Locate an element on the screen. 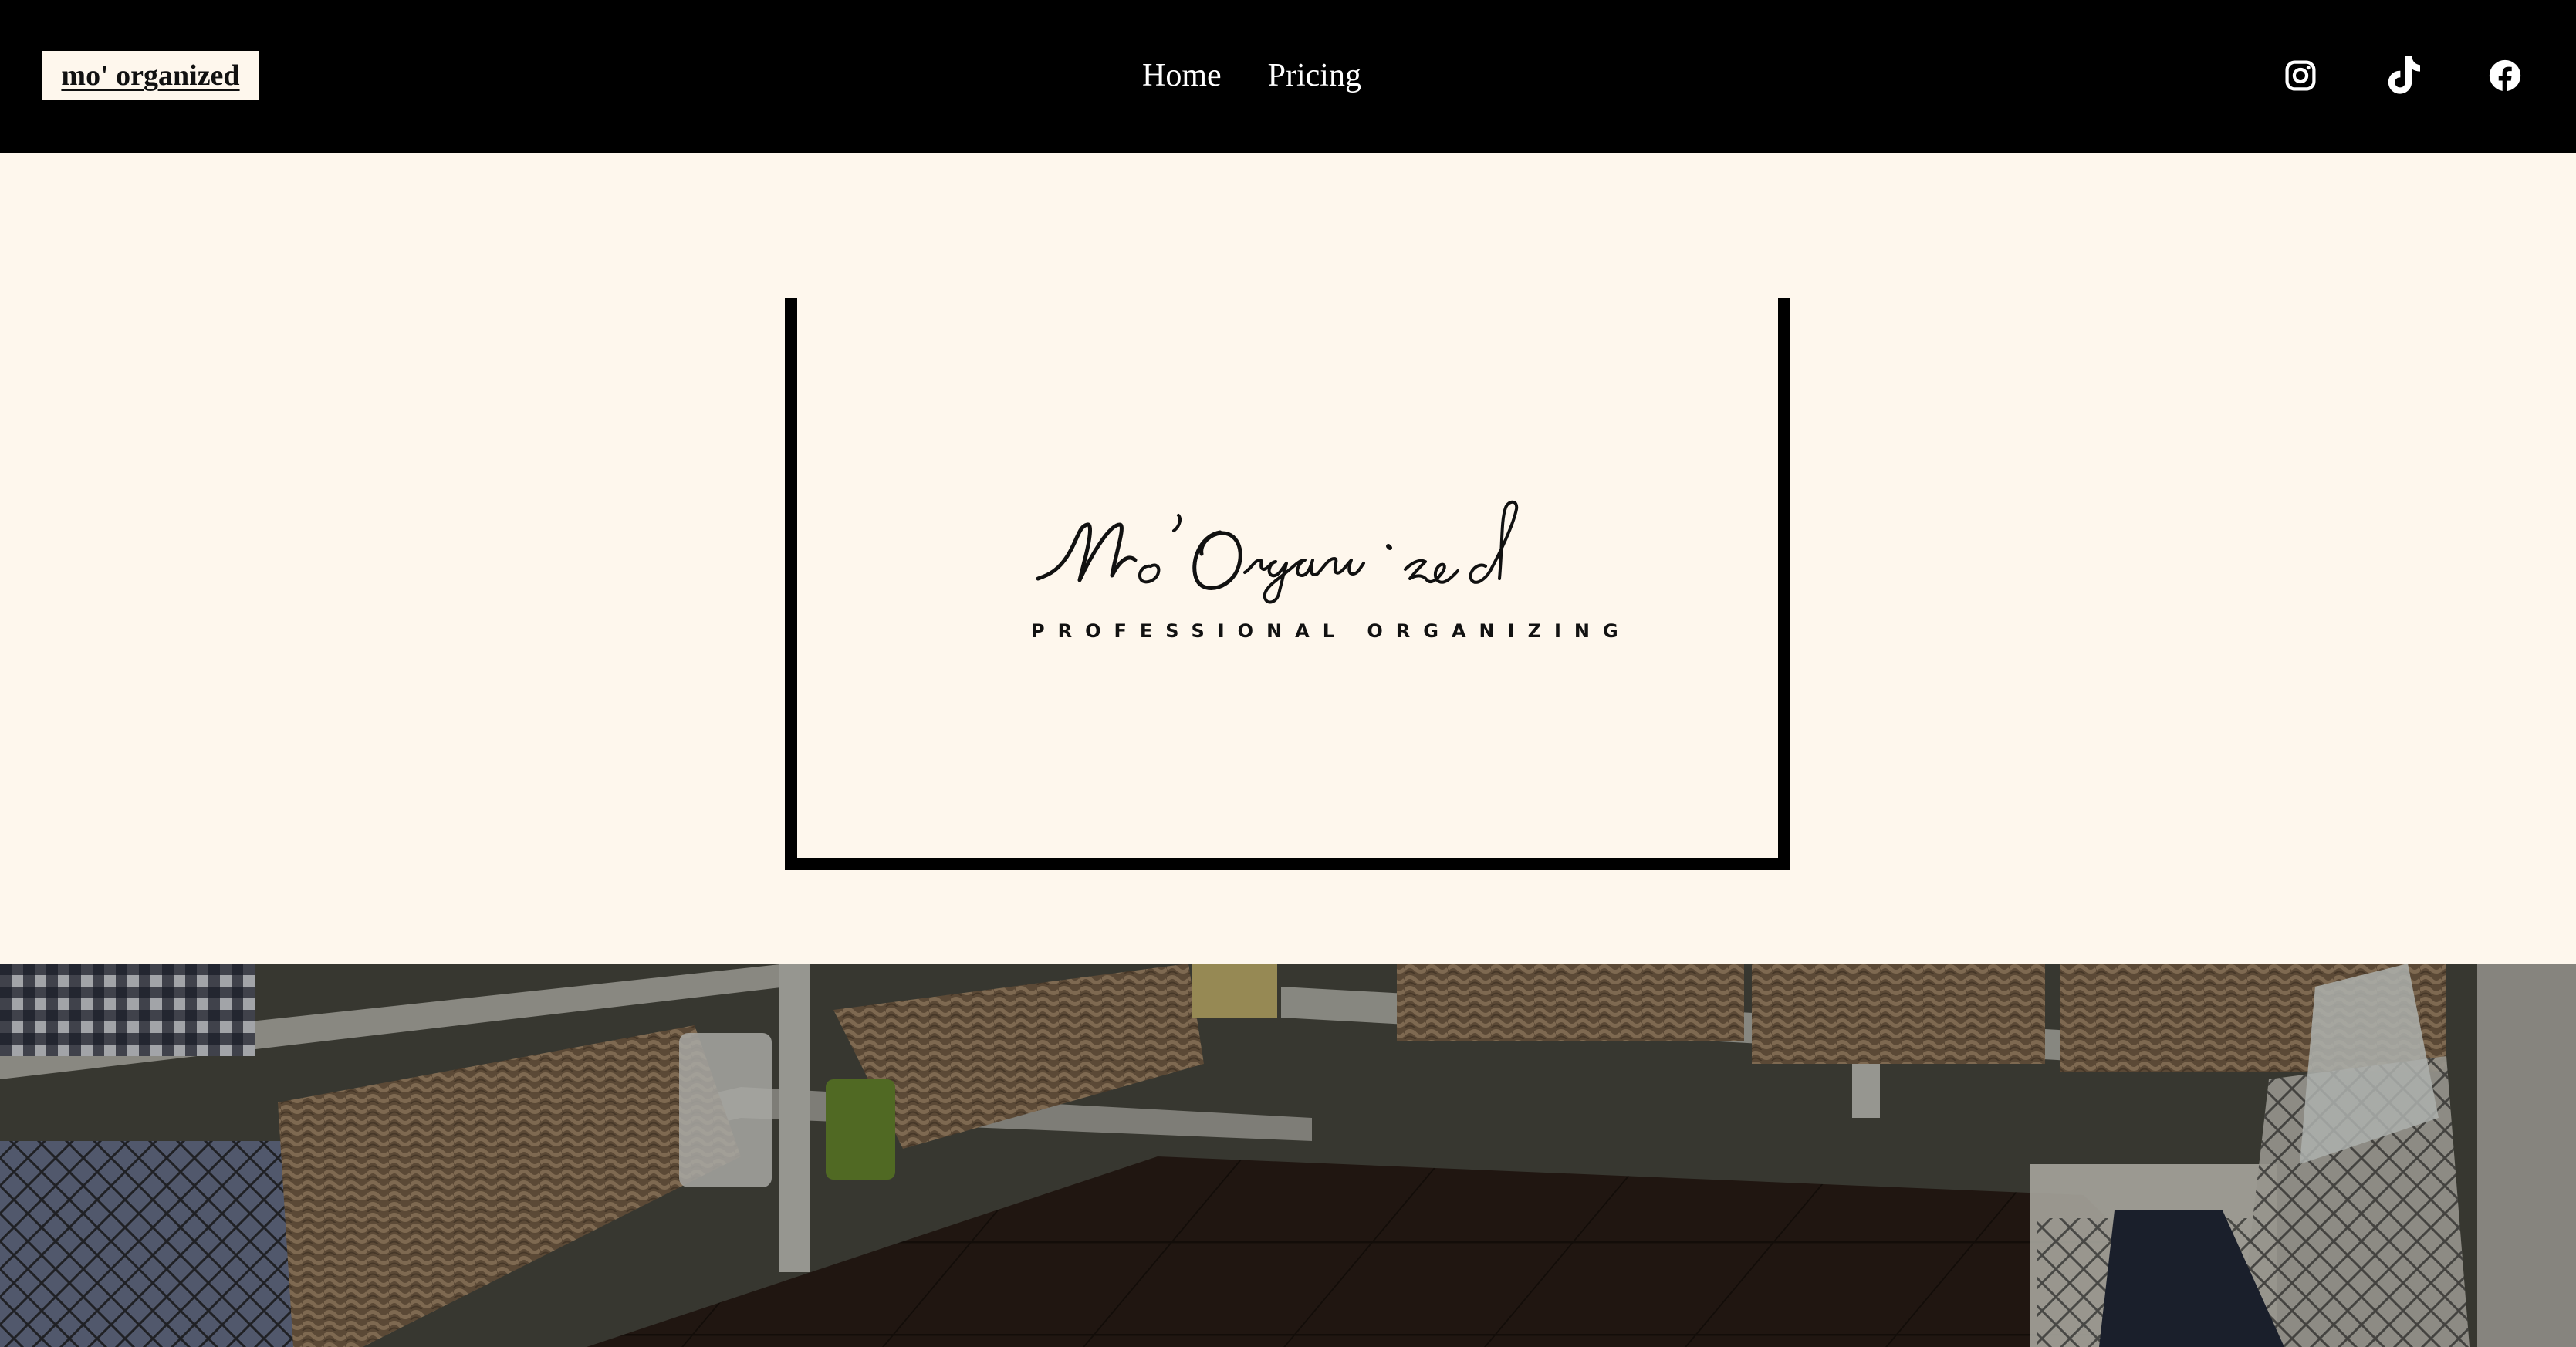  tiktok-icon is located at coordinates (2404, 75).